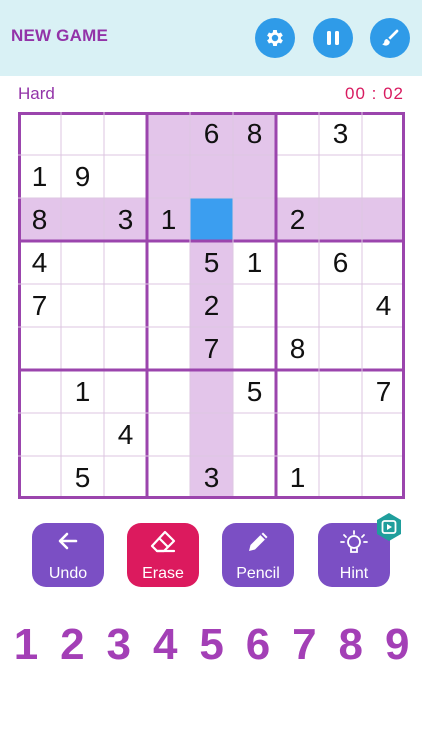  Describe the element at coordinates (258, 555) in the screenshot. I see `pencil-button: Pencil` at that location.